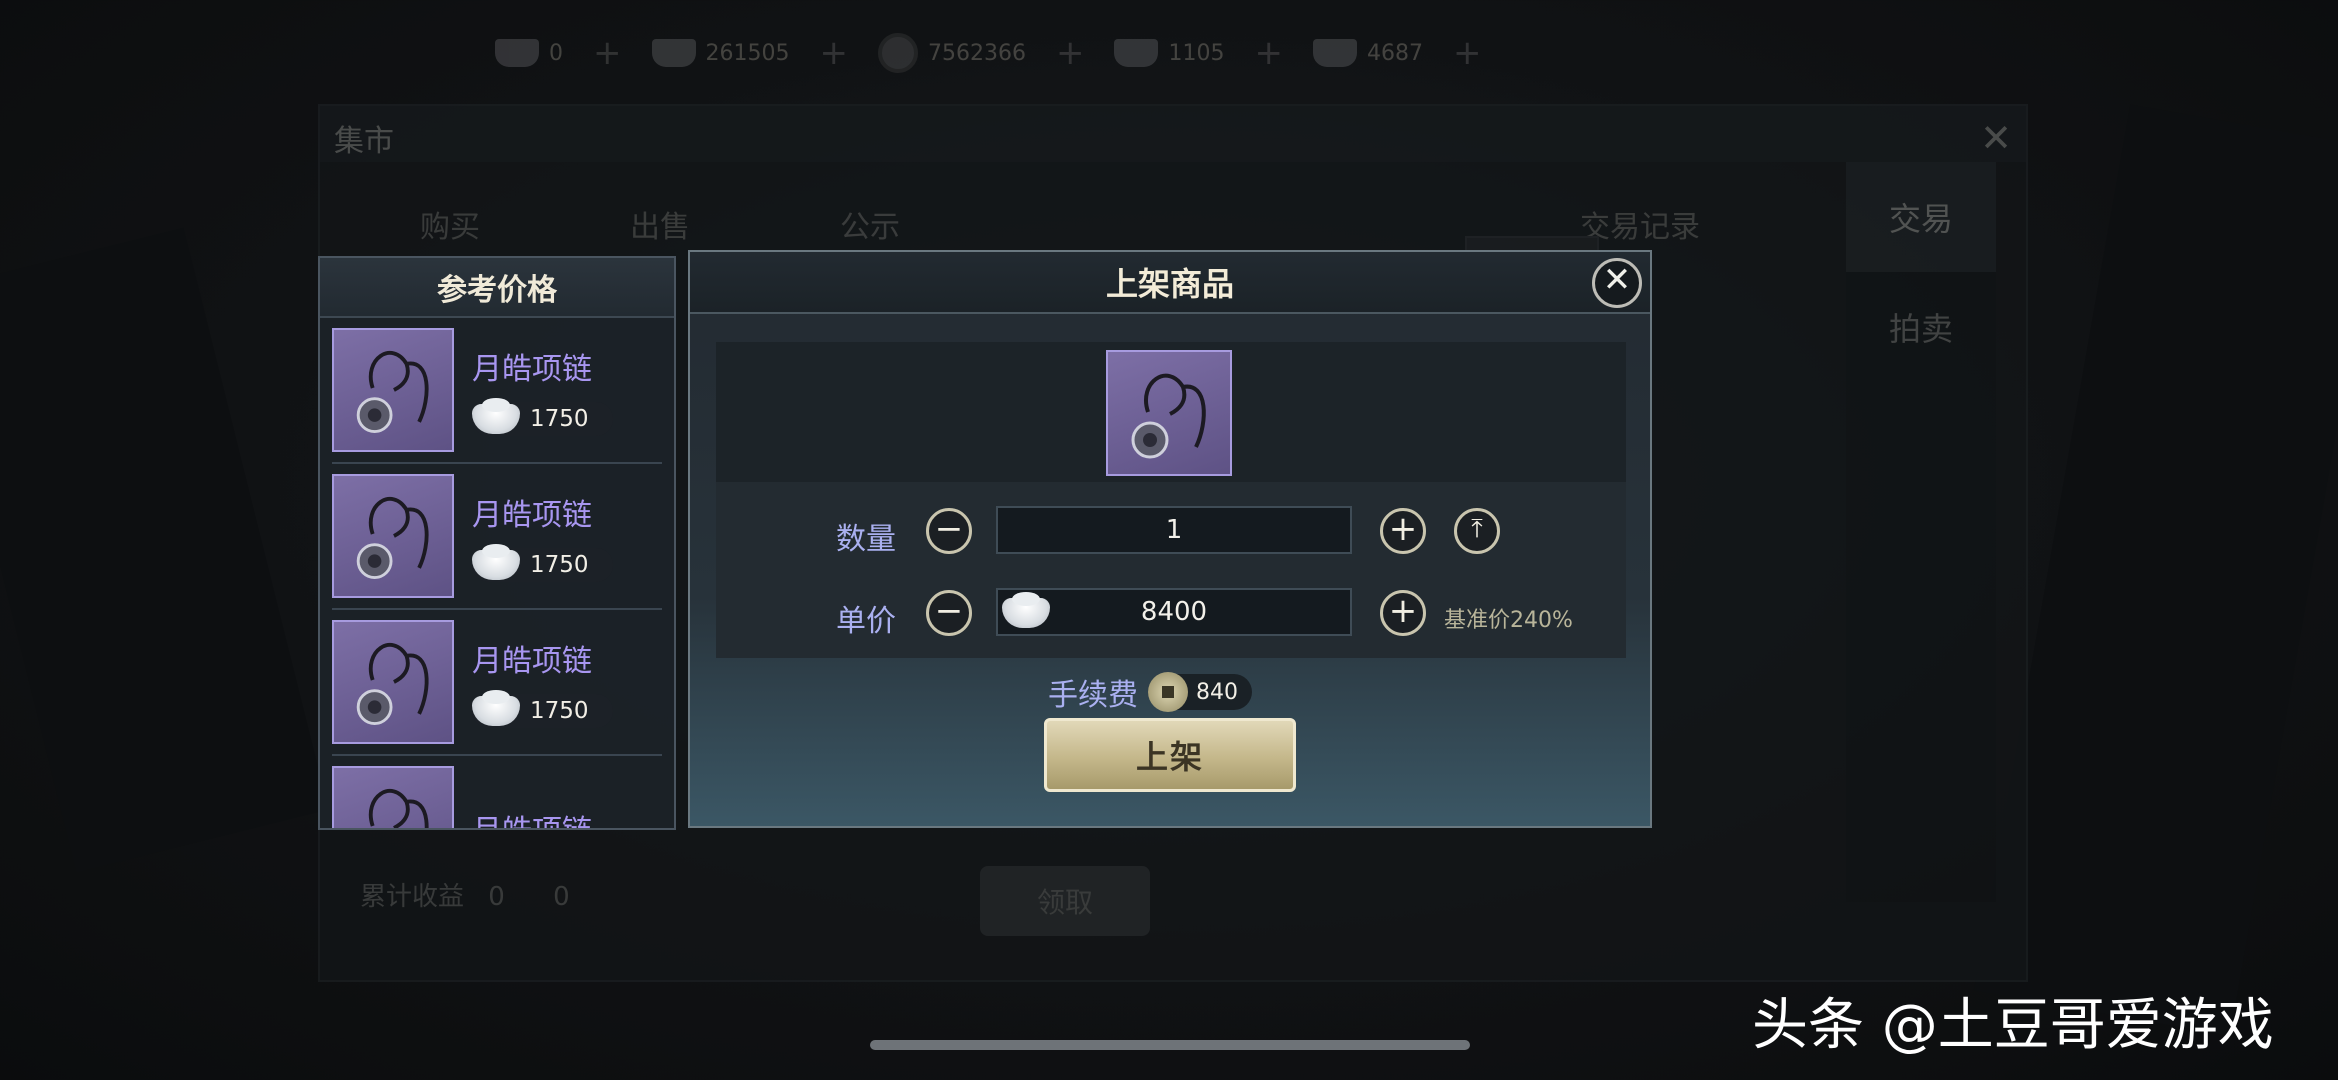  I want to click on fee-label: 手续费, so click(1093, 695).